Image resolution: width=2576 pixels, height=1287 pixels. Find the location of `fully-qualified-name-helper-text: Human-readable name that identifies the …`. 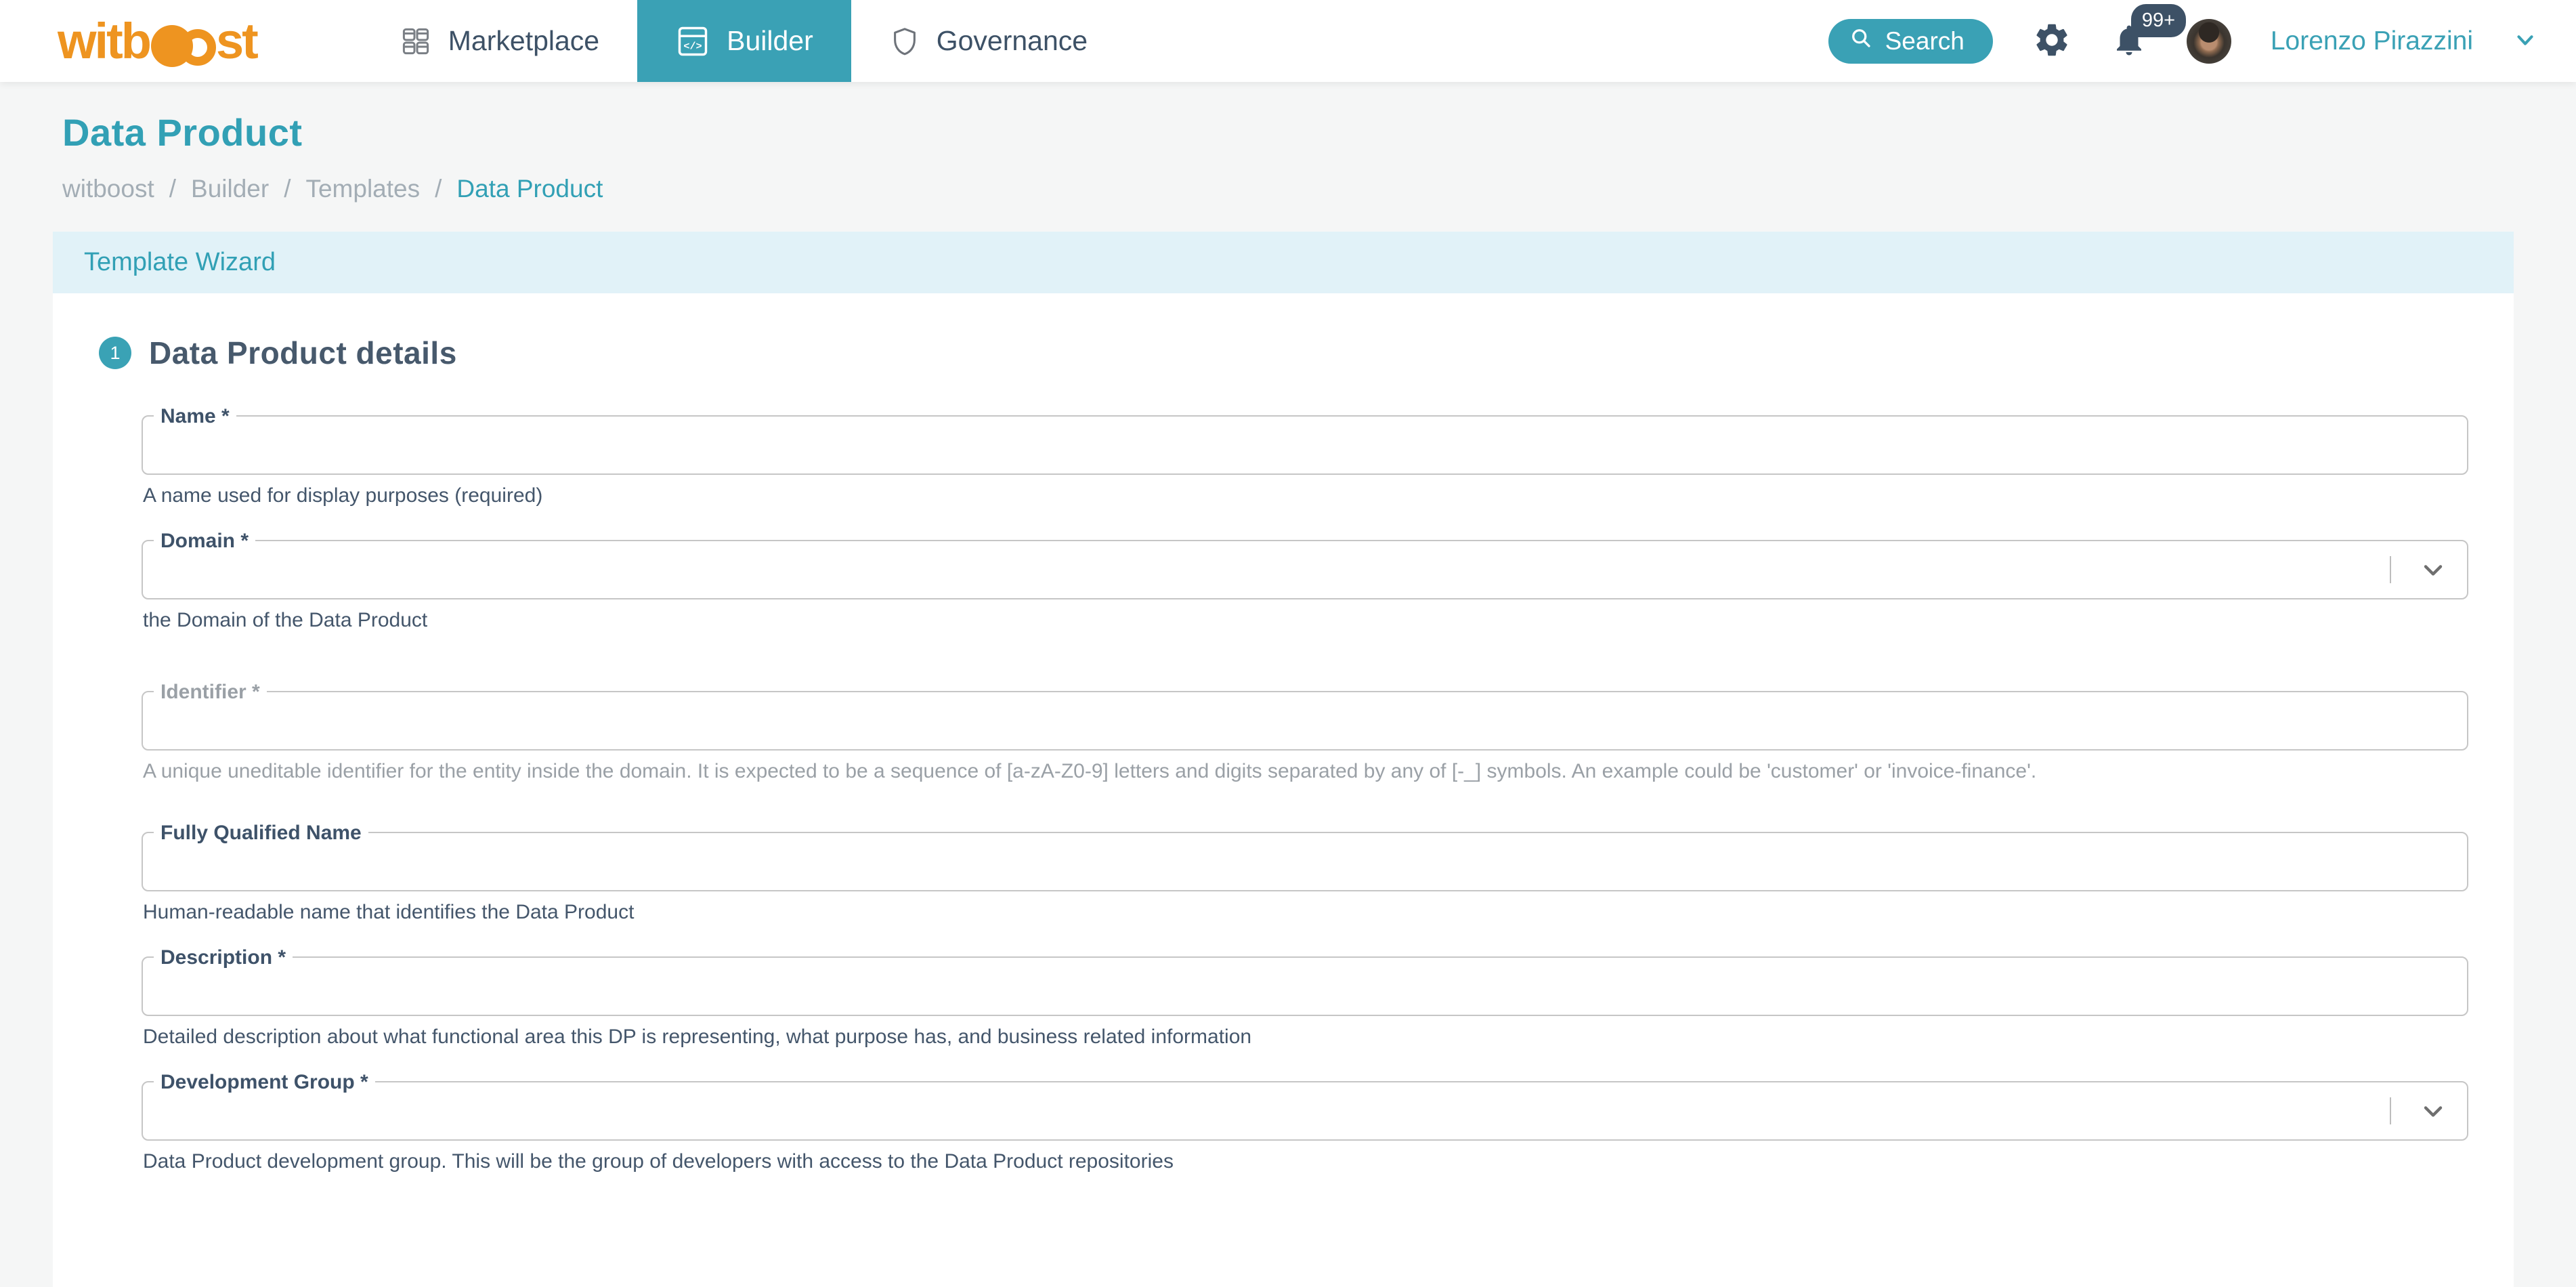

fully-qualified-name-helper-text: Human-readable name that identifies the … is located at coordinates (389, 912).